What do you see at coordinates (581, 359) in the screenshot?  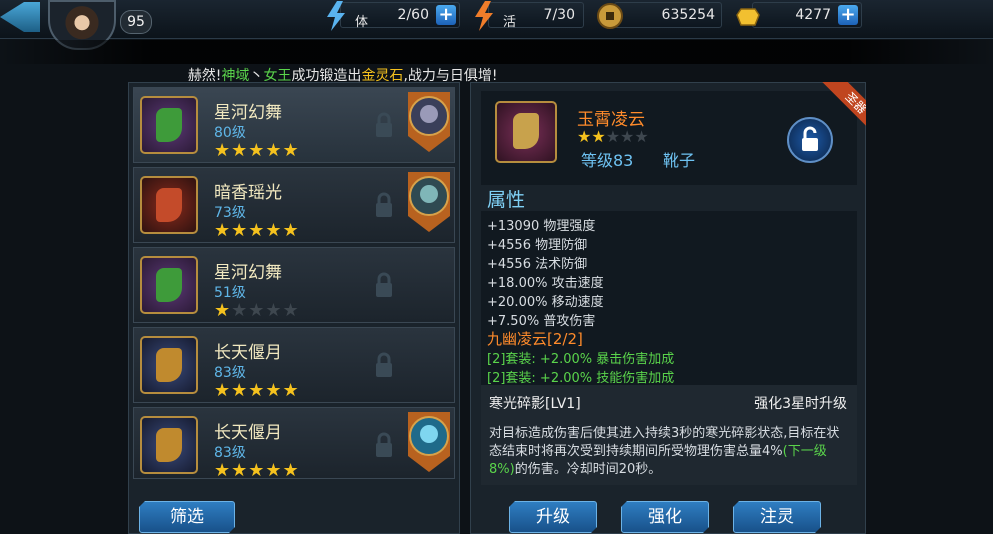 I see `set-bonus-line: [2]套装: +2.00% 暴击伤害加成` at bounding box center [581, 359].